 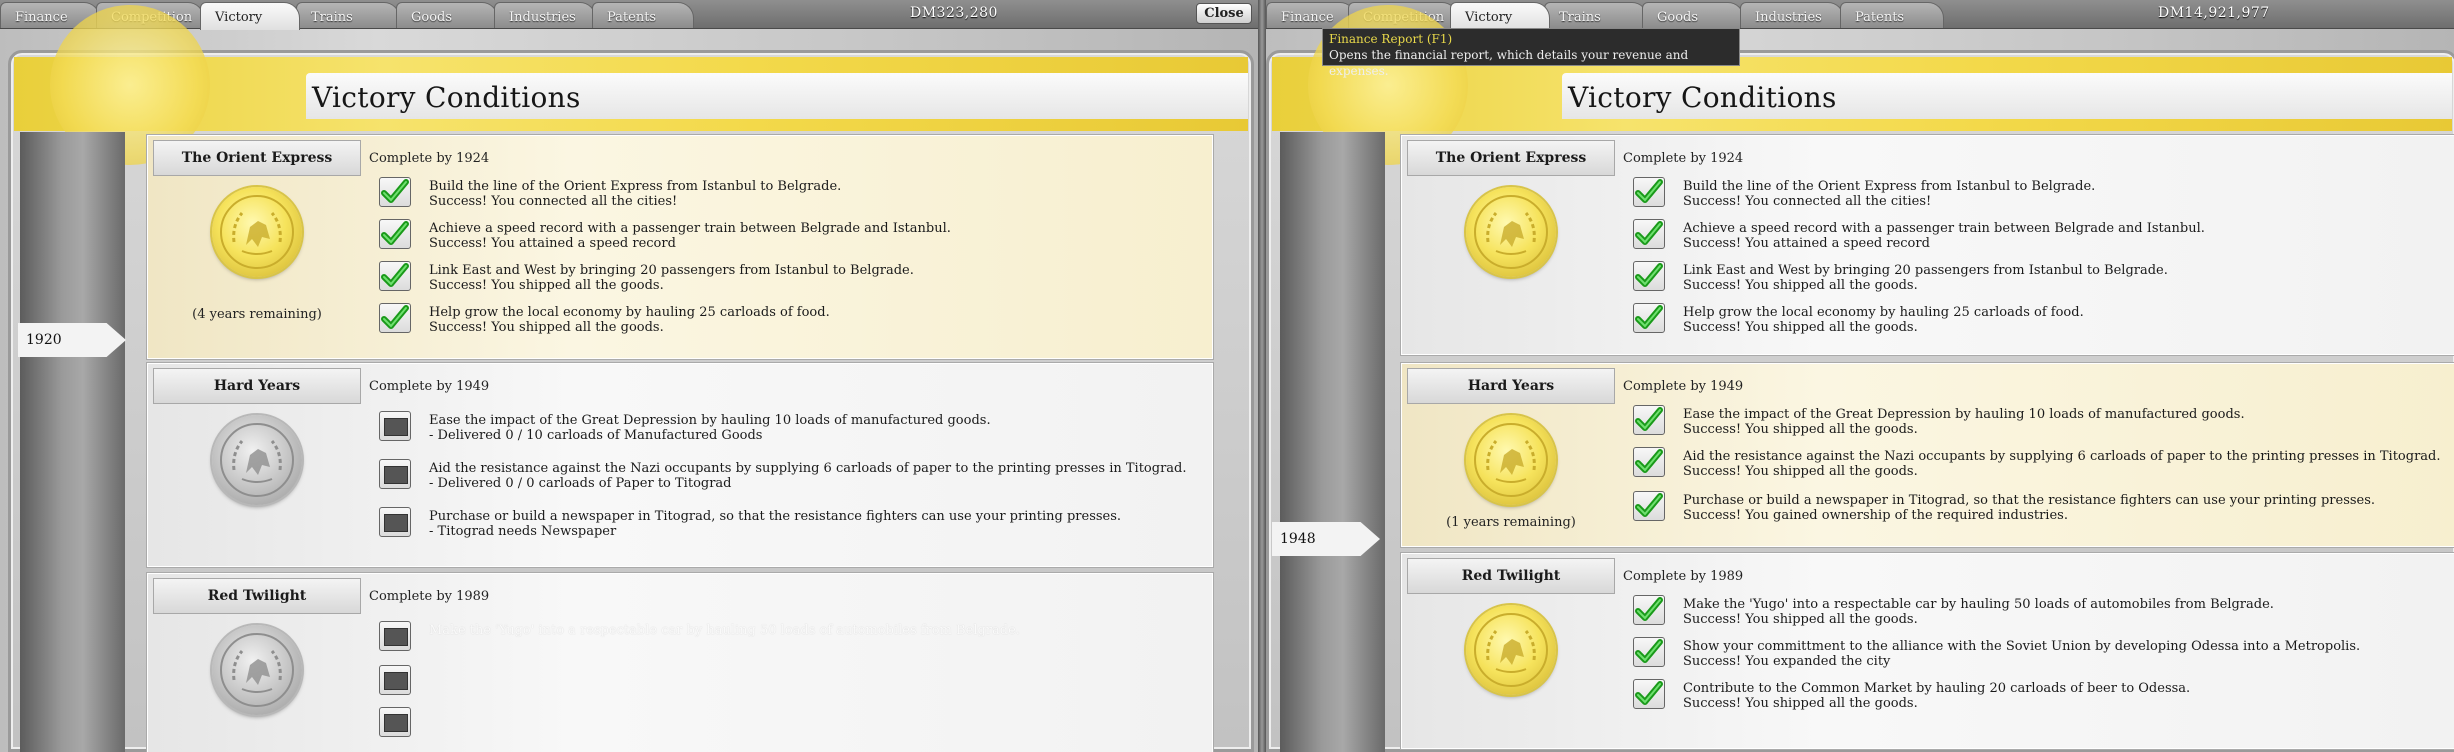 What do you see at coordinates (1511, 522) in the screenshot?
I see `years-remaining: (1 years remaining)` at bounding box center [1511, 522].